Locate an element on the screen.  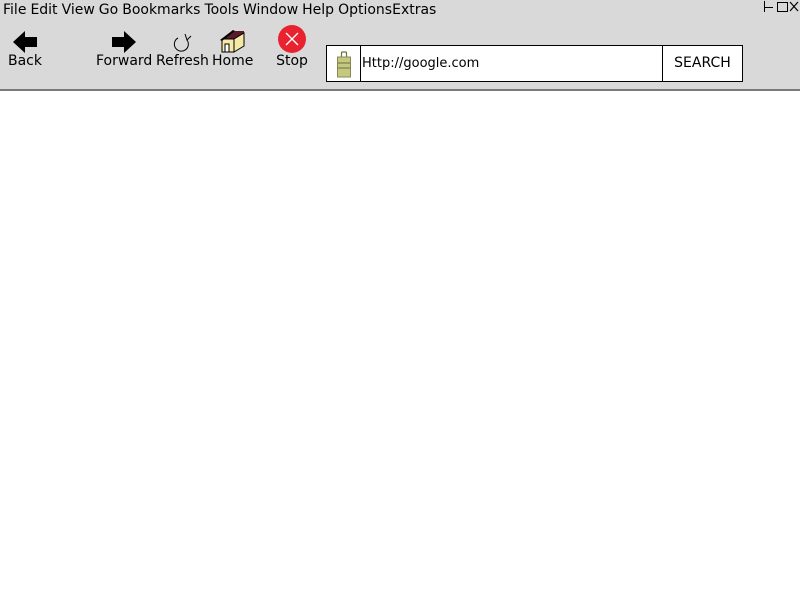
stop-icon is located at coordinates (292, 39).